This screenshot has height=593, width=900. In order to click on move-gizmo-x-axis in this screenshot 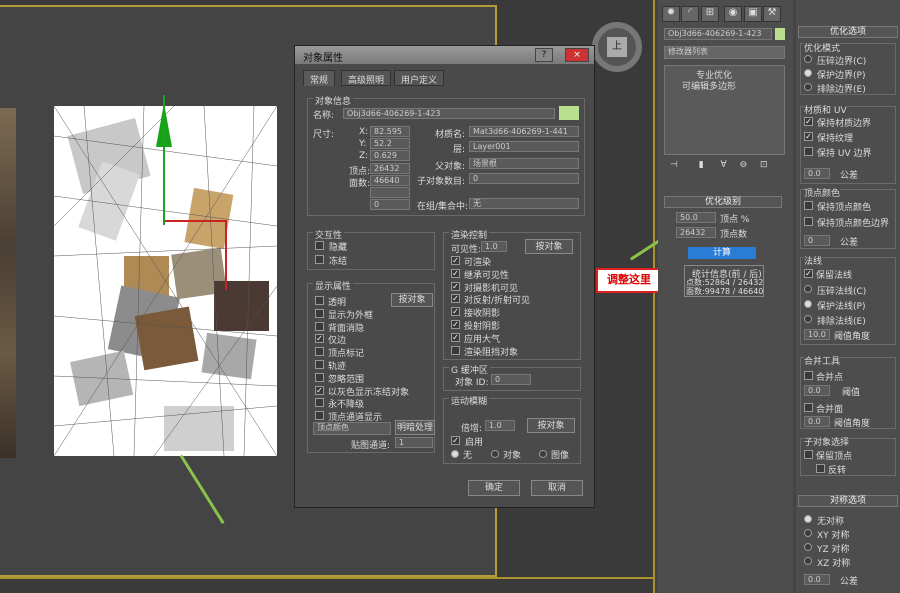, I will do `click(195, 221)`.